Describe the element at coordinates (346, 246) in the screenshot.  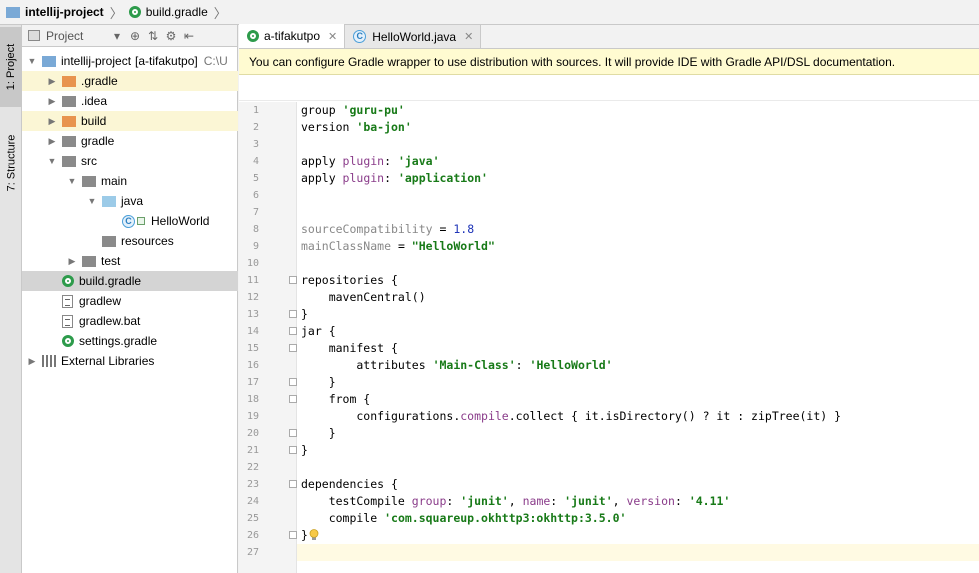
I see `code-token: mainClassName` at that location.